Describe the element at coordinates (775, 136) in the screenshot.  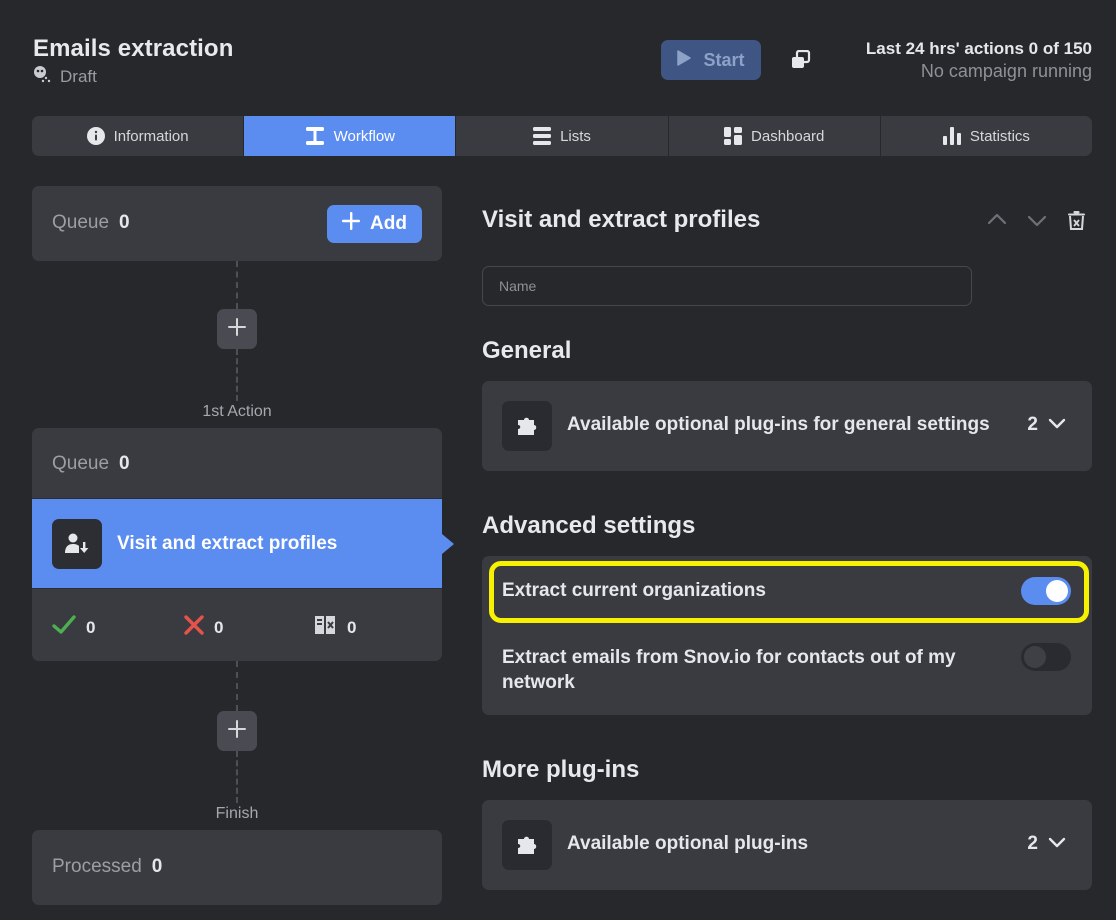
I see `tab-dashboard: Dashboard` at that location.